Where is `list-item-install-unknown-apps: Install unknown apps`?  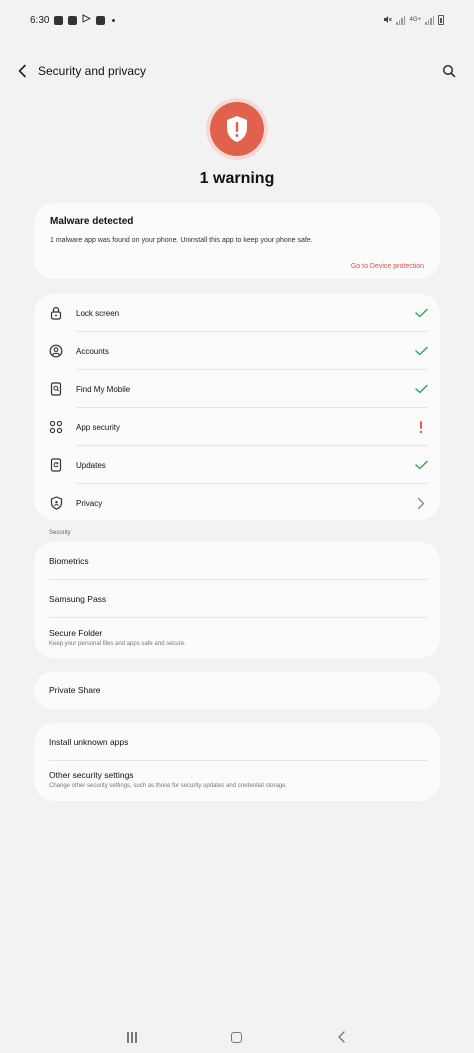 list-item-install-unknown-apps: Install unknown apps is located at coordinates (237, 742).